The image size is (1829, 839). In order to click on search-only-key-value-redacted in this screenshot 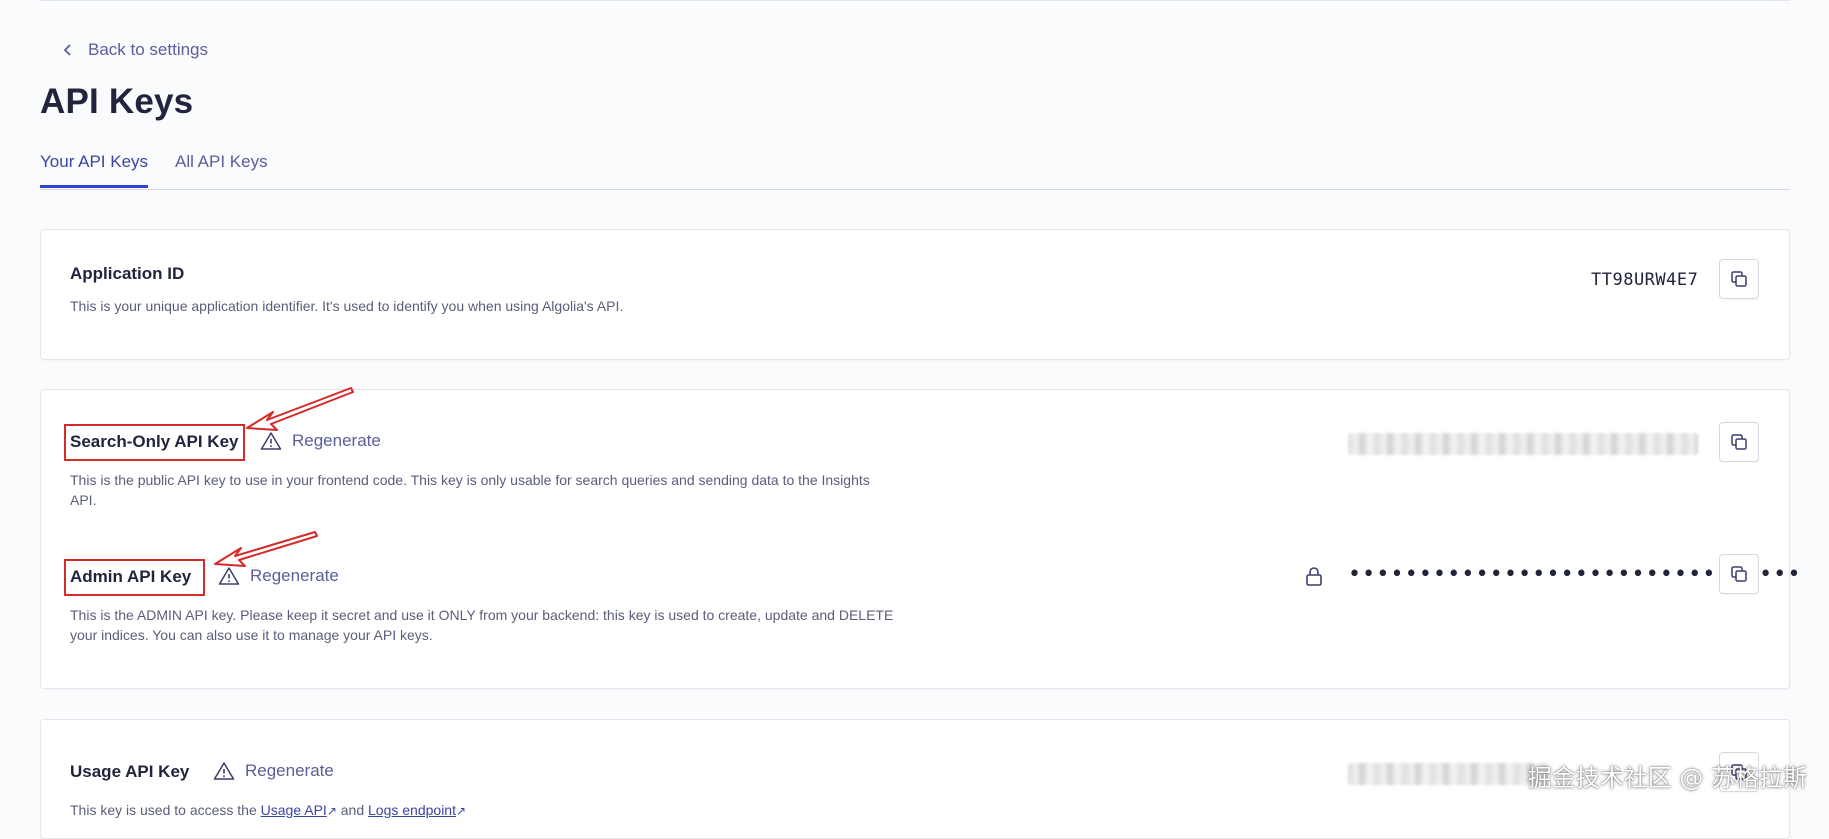, I will do `click(1523, 444)`.